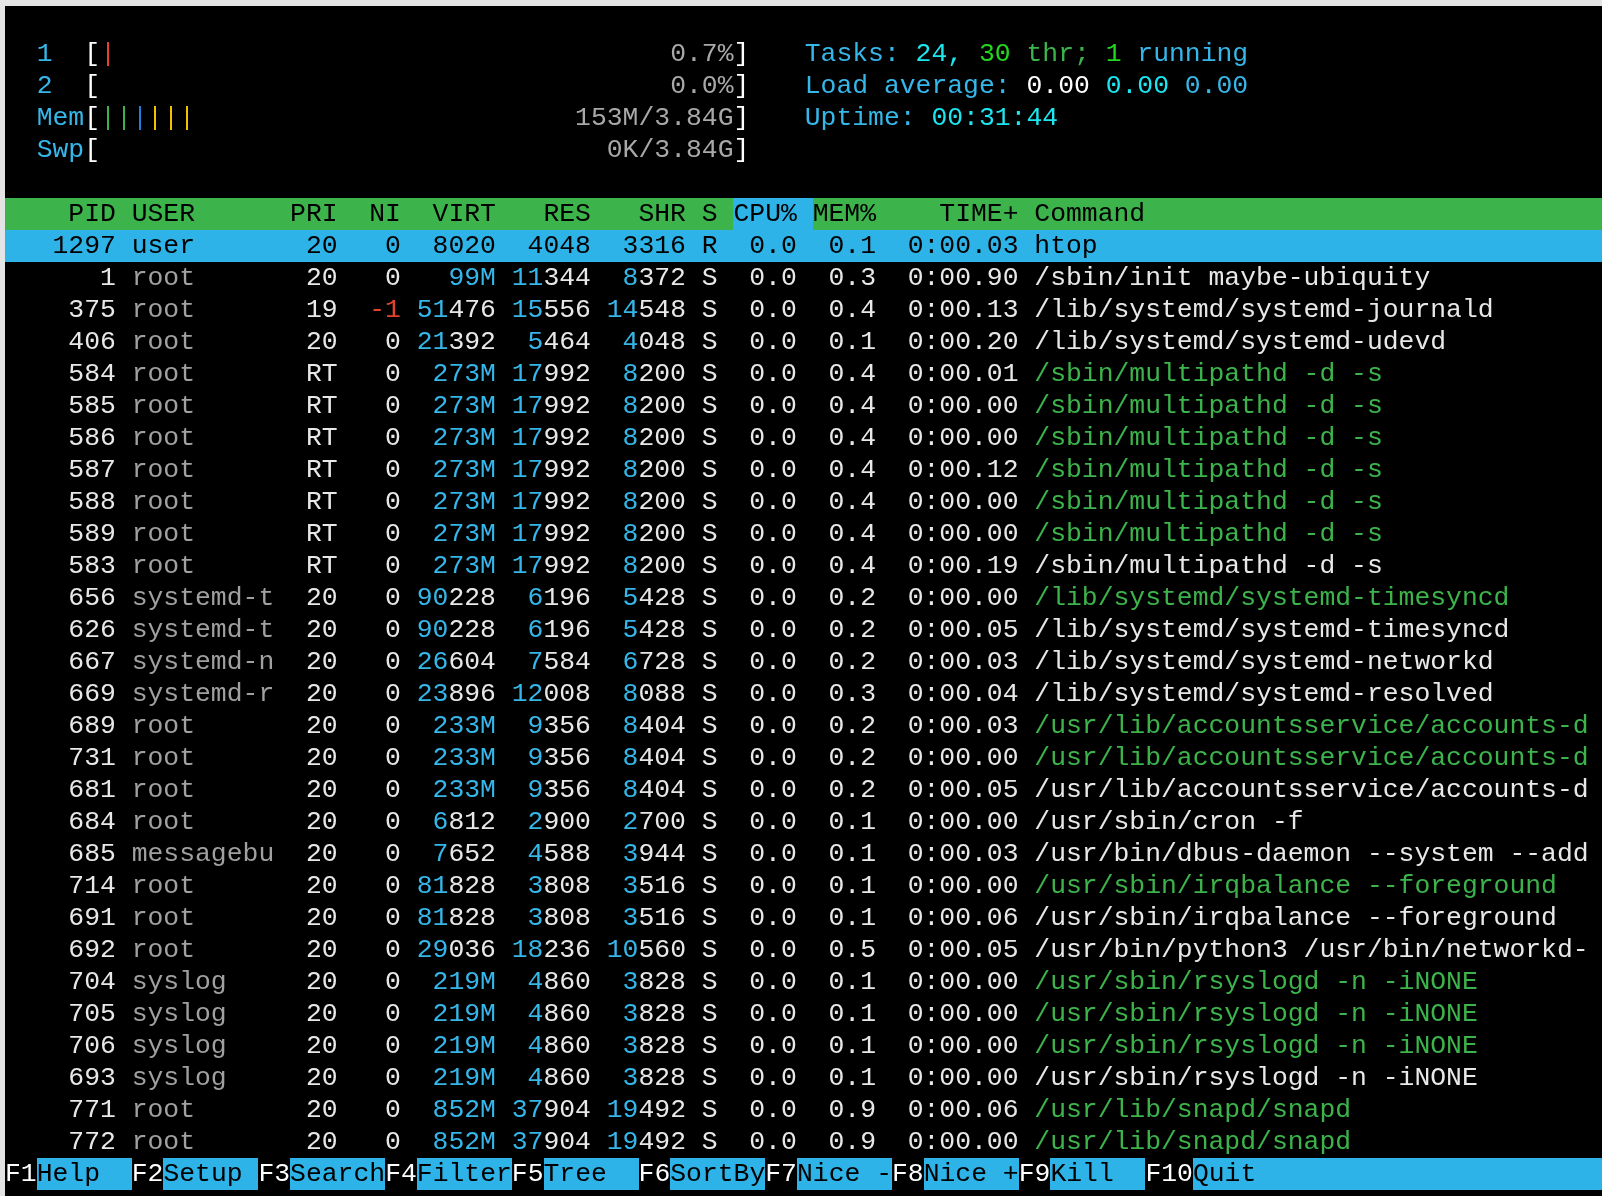  Describe the element at coordinates (385, 214) in the screenshot. I see `column-header: NI` at that location.